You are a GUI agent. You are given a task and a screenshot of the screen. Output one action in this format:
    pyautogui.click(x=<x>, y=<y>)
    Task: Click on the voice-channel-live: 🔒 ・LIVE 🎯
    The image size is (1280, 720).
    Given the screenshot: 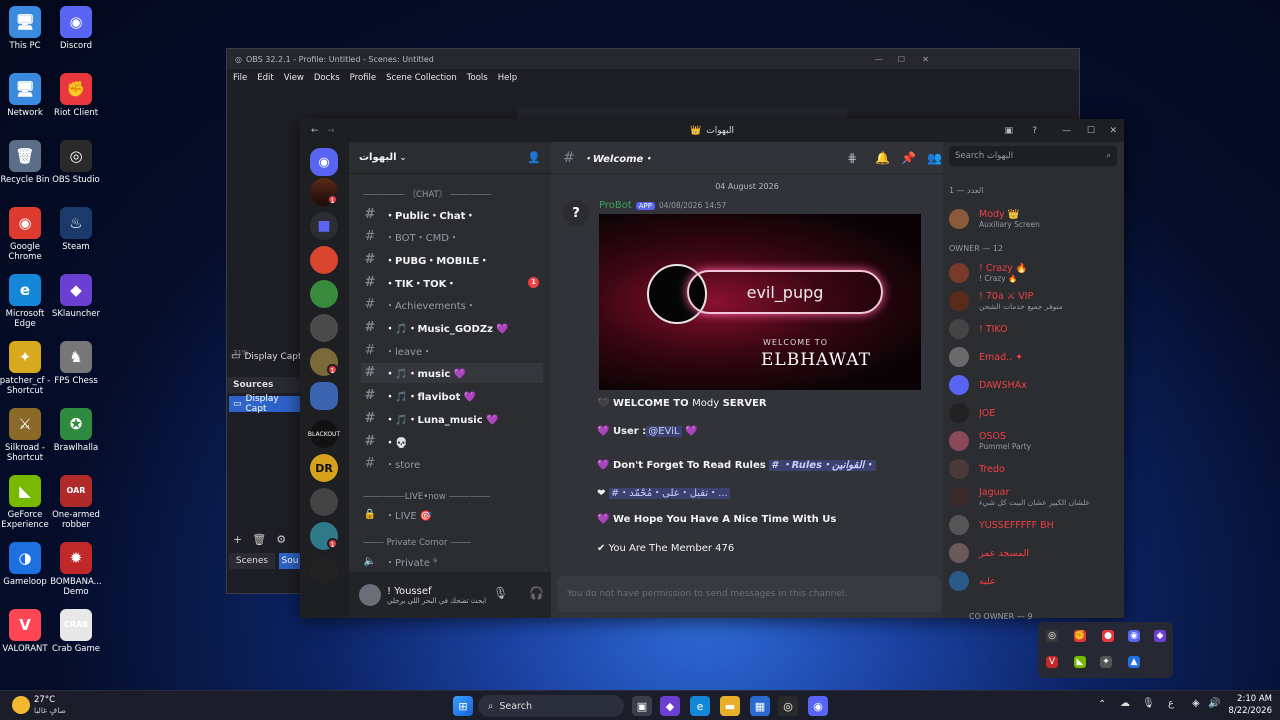 What is the action you would take?
    pyautogui.click(x=452, y=514)
    